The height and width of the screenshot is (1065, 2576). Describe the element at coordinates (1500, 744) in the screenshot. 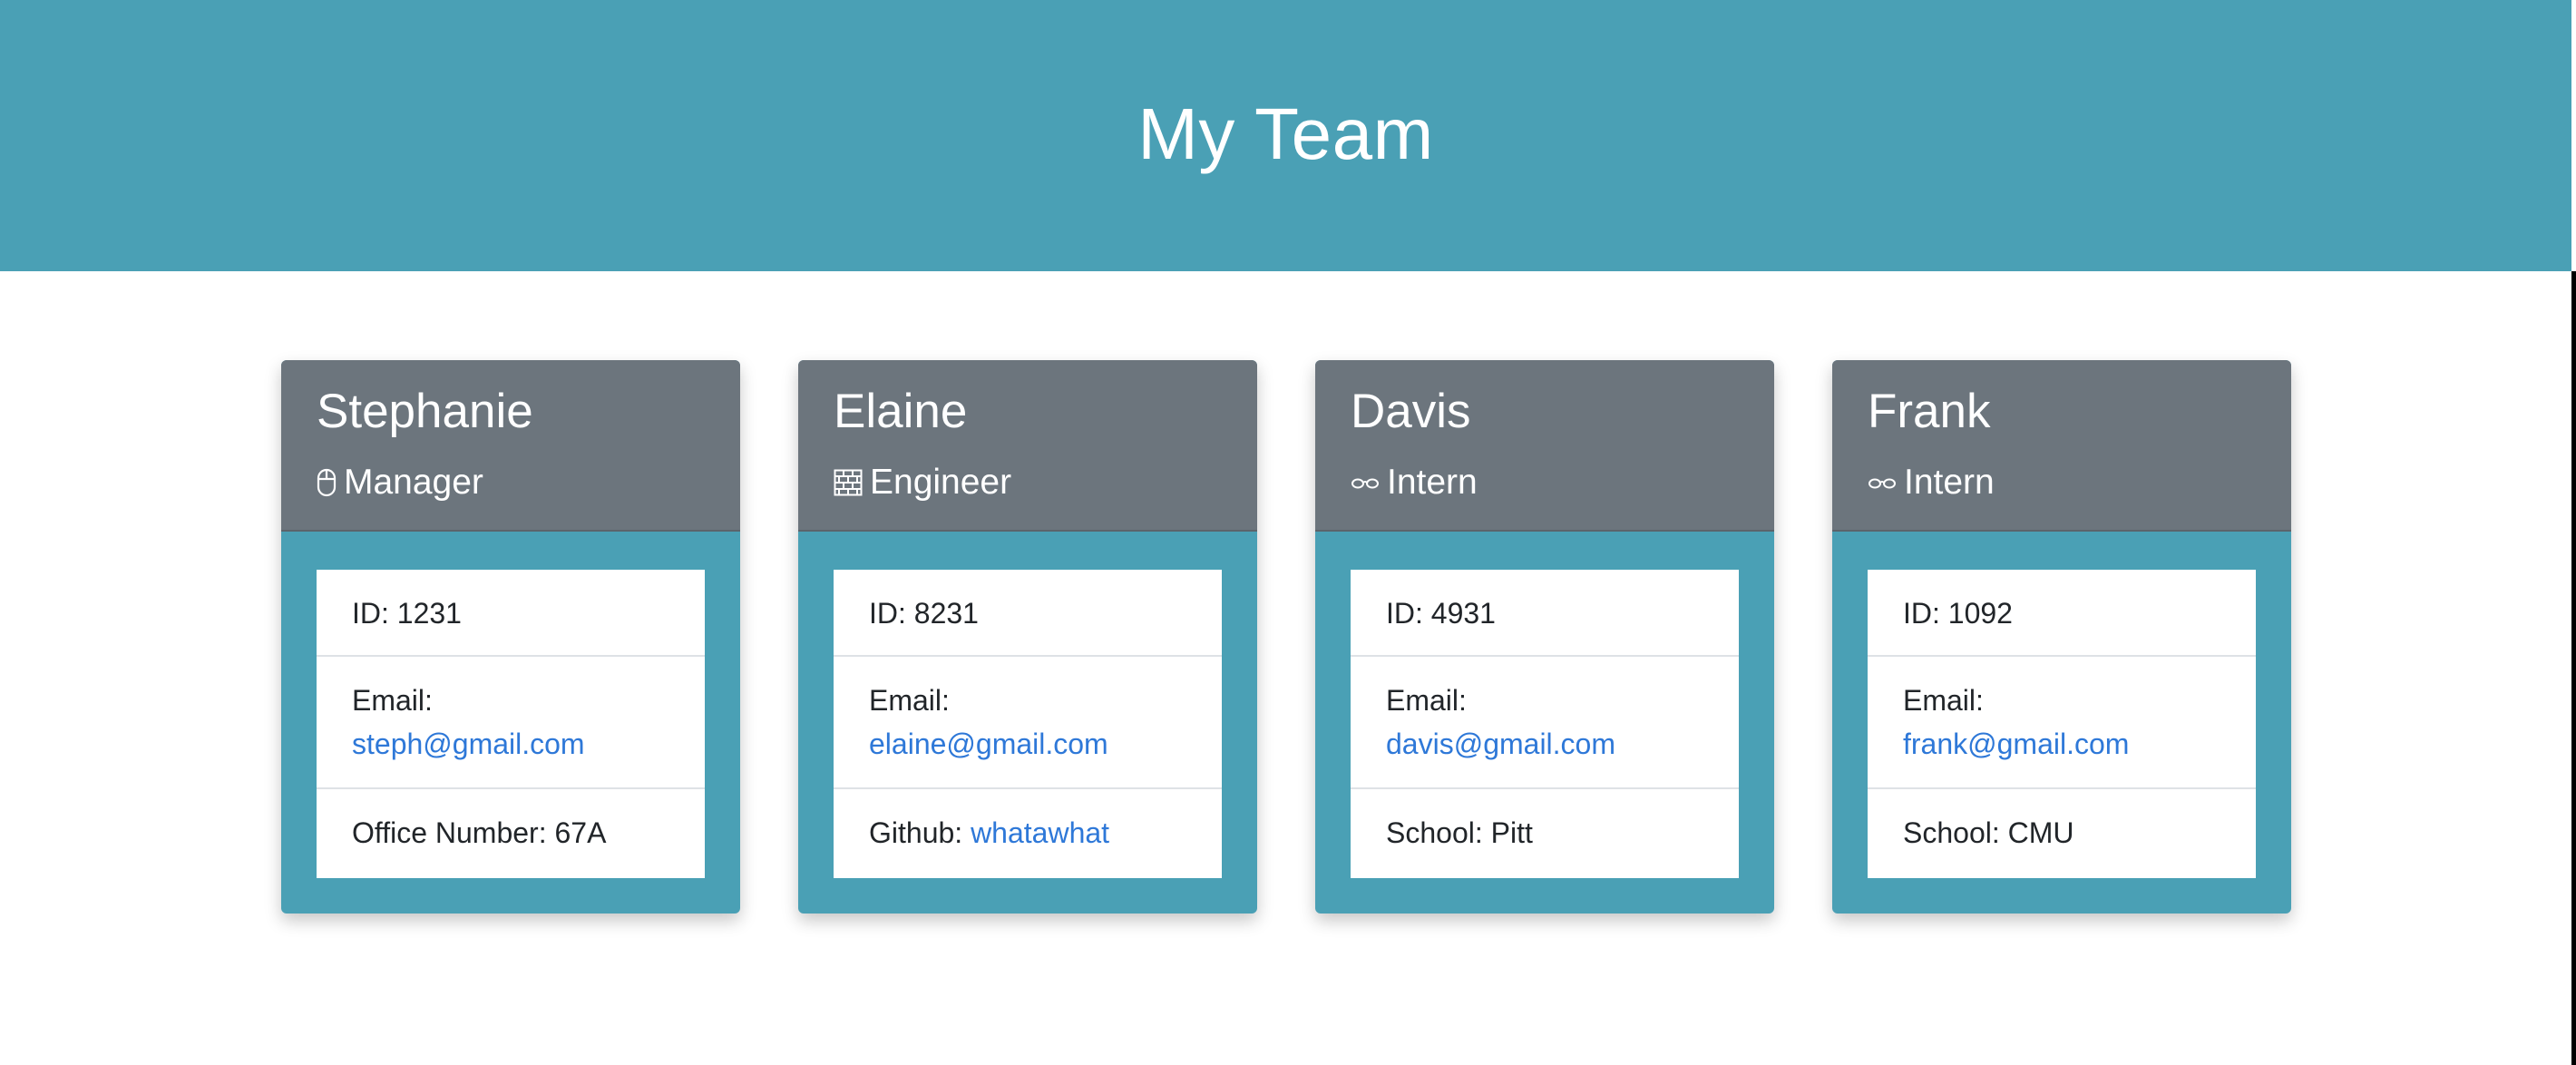

I see `email-link: davis@gmail.com` at that location.